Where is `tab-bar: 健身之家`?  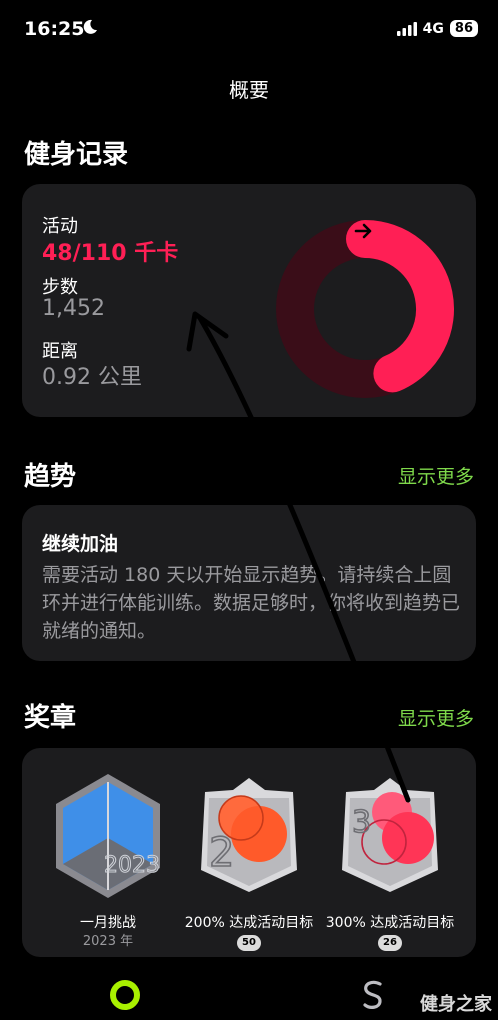
tab-bar: 健身之家 is located at coordinates (249, 995).